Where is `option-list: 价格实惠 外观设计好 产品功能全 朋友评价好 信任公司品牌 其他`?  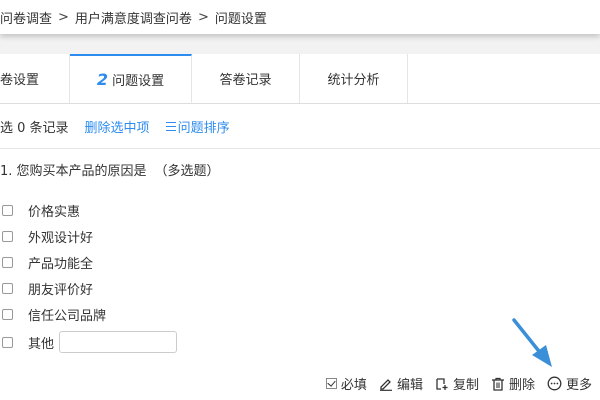
option-list: 价格实惠 外观设计好 产品功能全 朋友评价好 信任公司品牌 其他 is located at coordinates (90, 276).